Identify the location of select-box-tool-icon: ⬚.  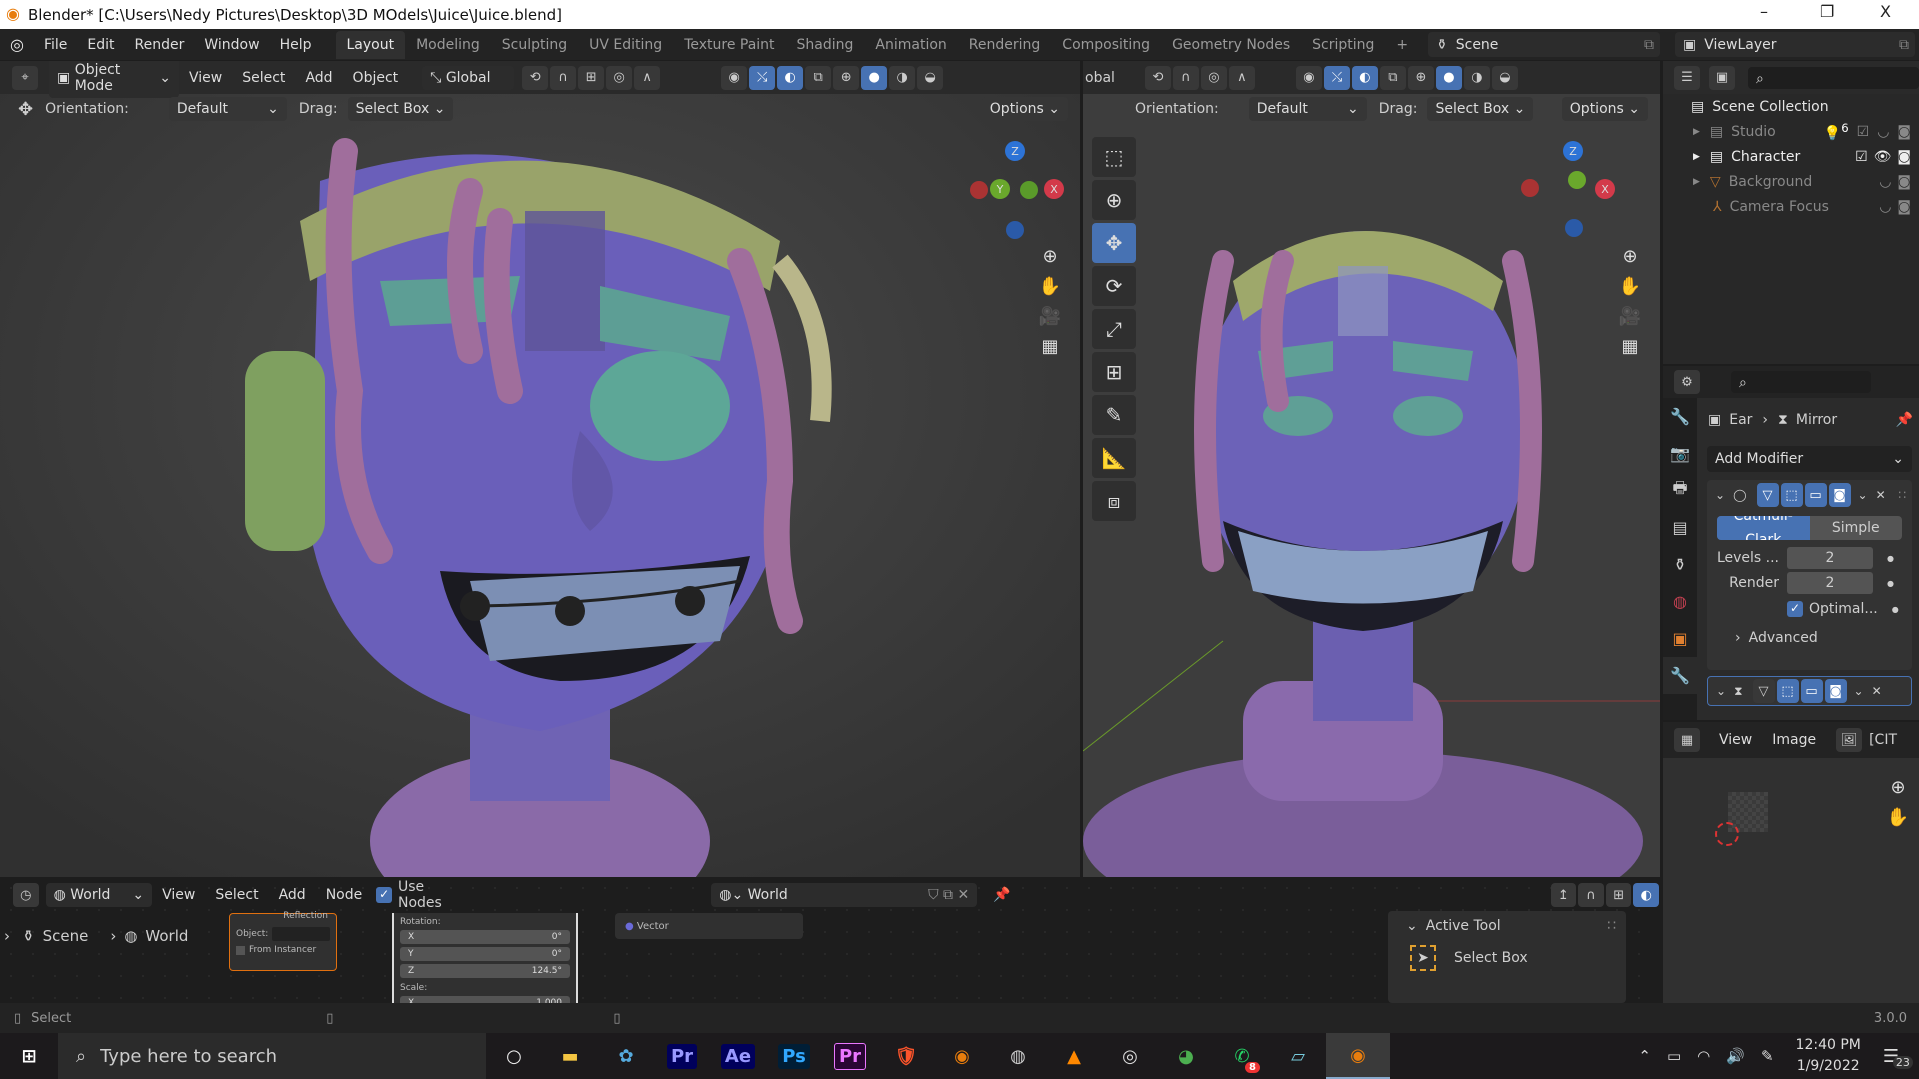
(1114, 157).